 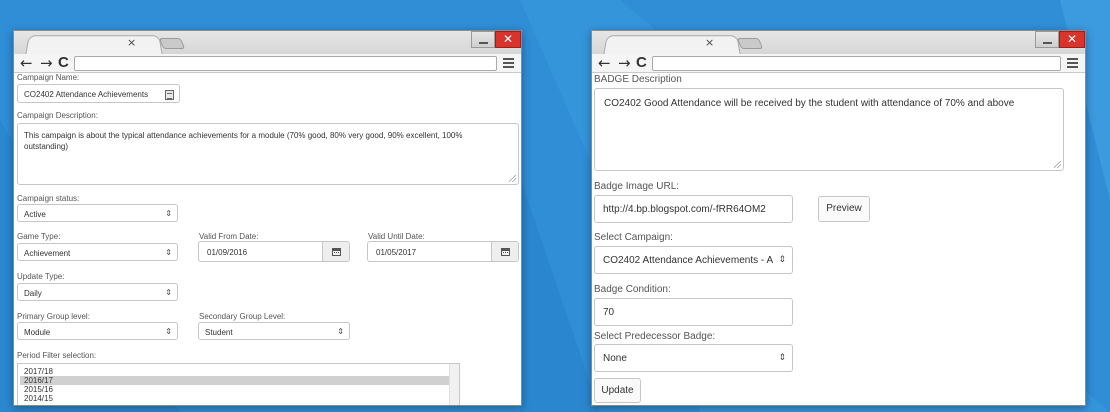 What do you see at coordinates (33, 293) in the screenshot?
I see `update-type-value: Daily` at bounding box center [33, 293].